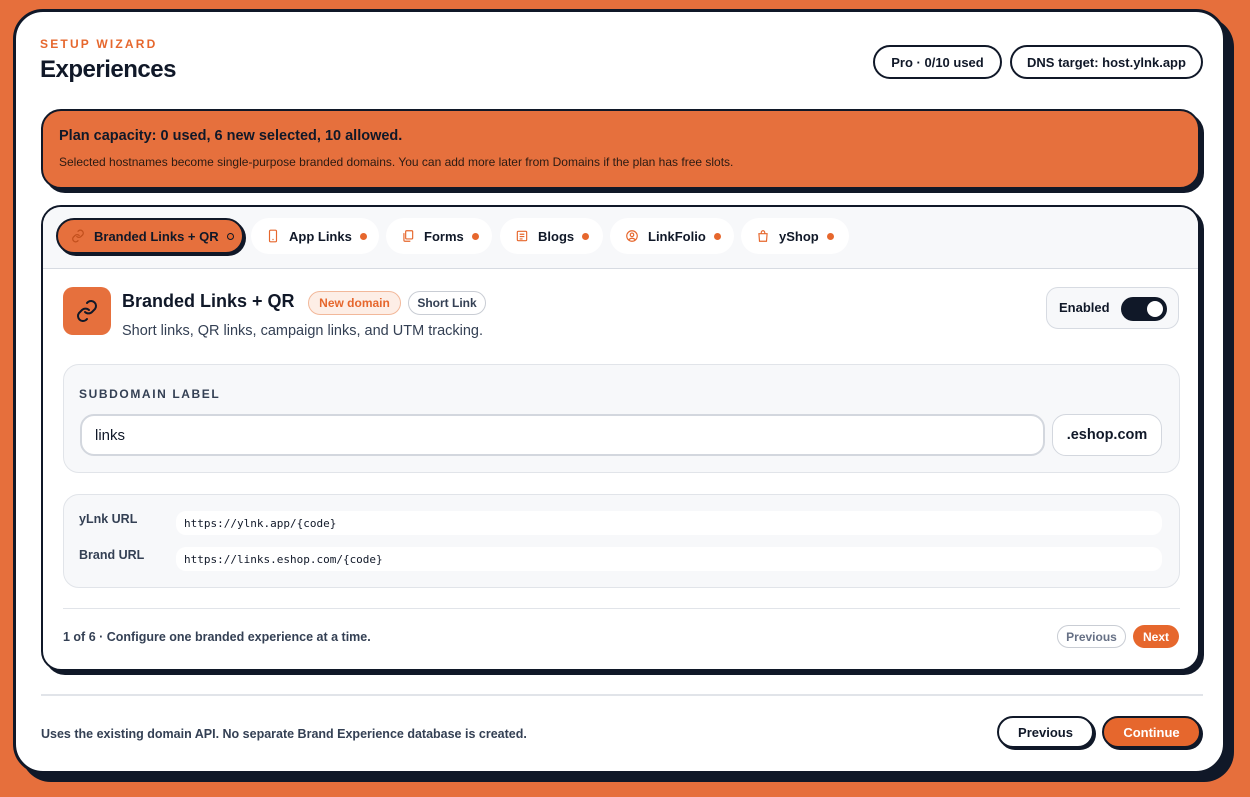 The height and width of the screenshot is (797, 1250). What do you see at coordinates (522, 236) in the screenshot?
I see `newspaper-icon` at bounding box center [522, 236].